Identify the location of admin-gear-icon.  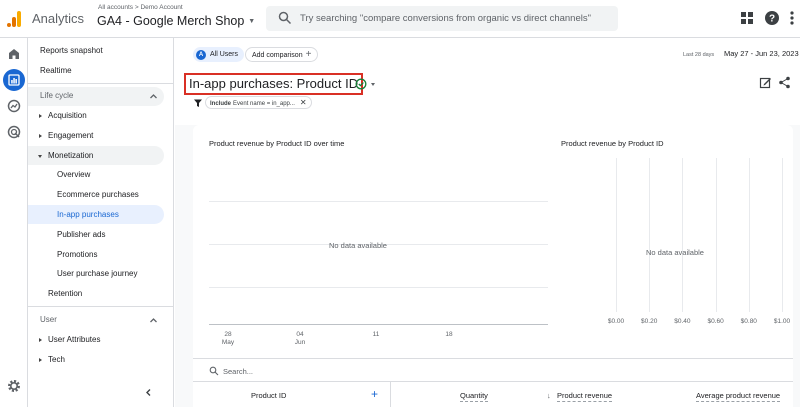
(14, 386).